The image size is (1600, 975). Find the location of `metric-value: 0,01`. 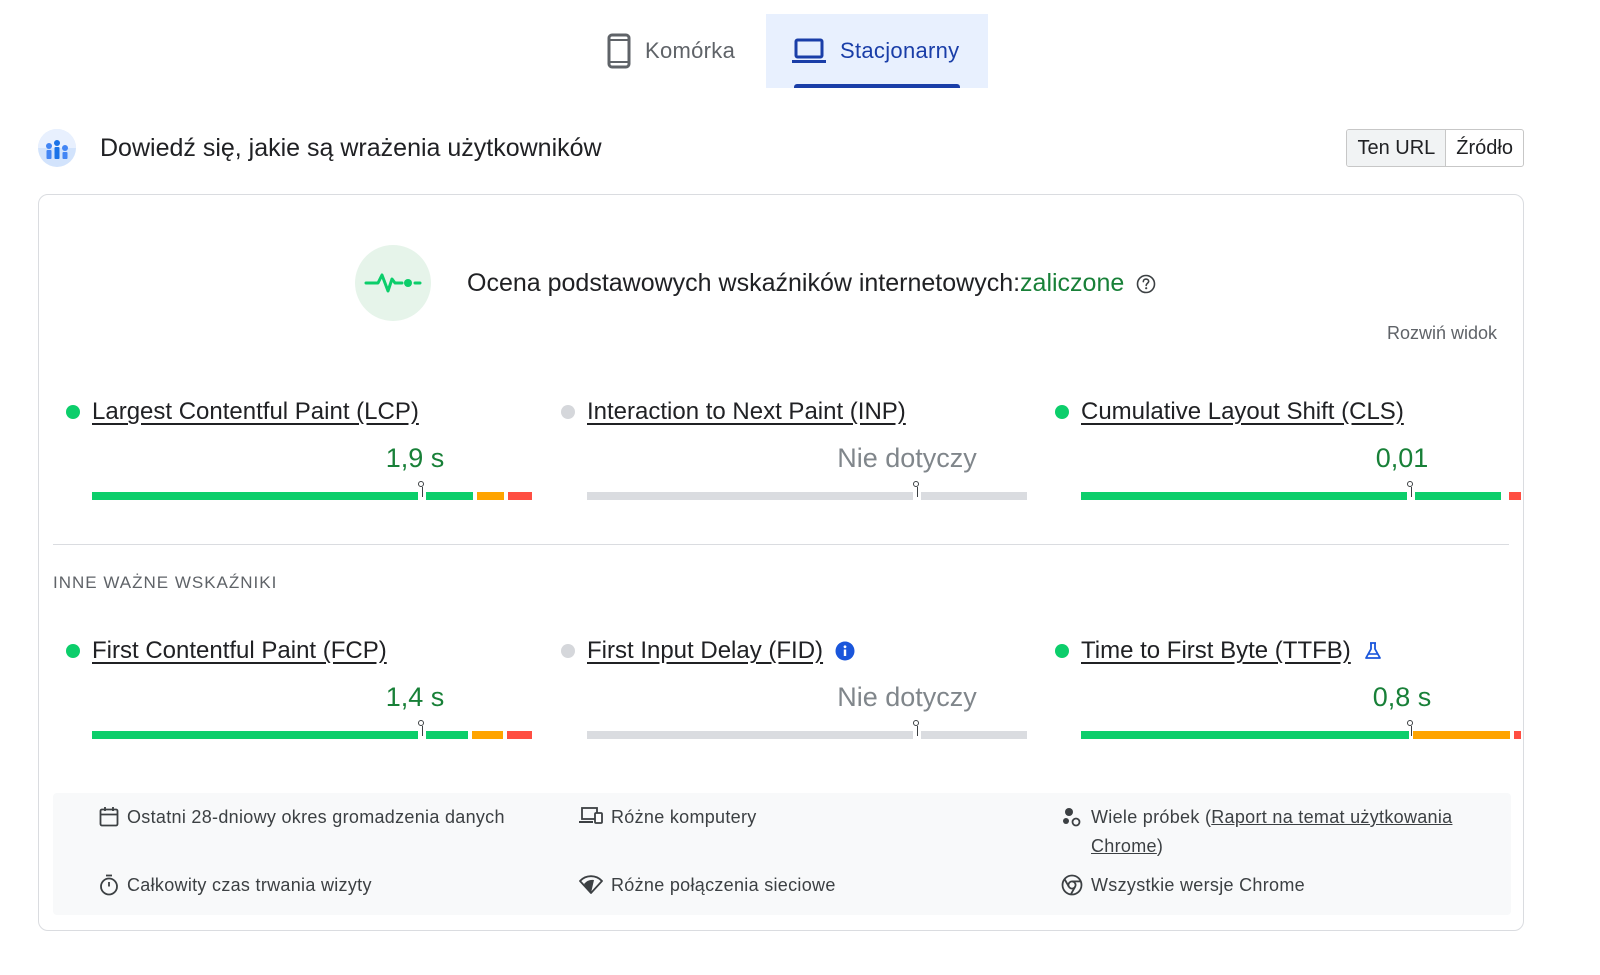

metric-value: 0,01 is located at coordinates (1402, 458).